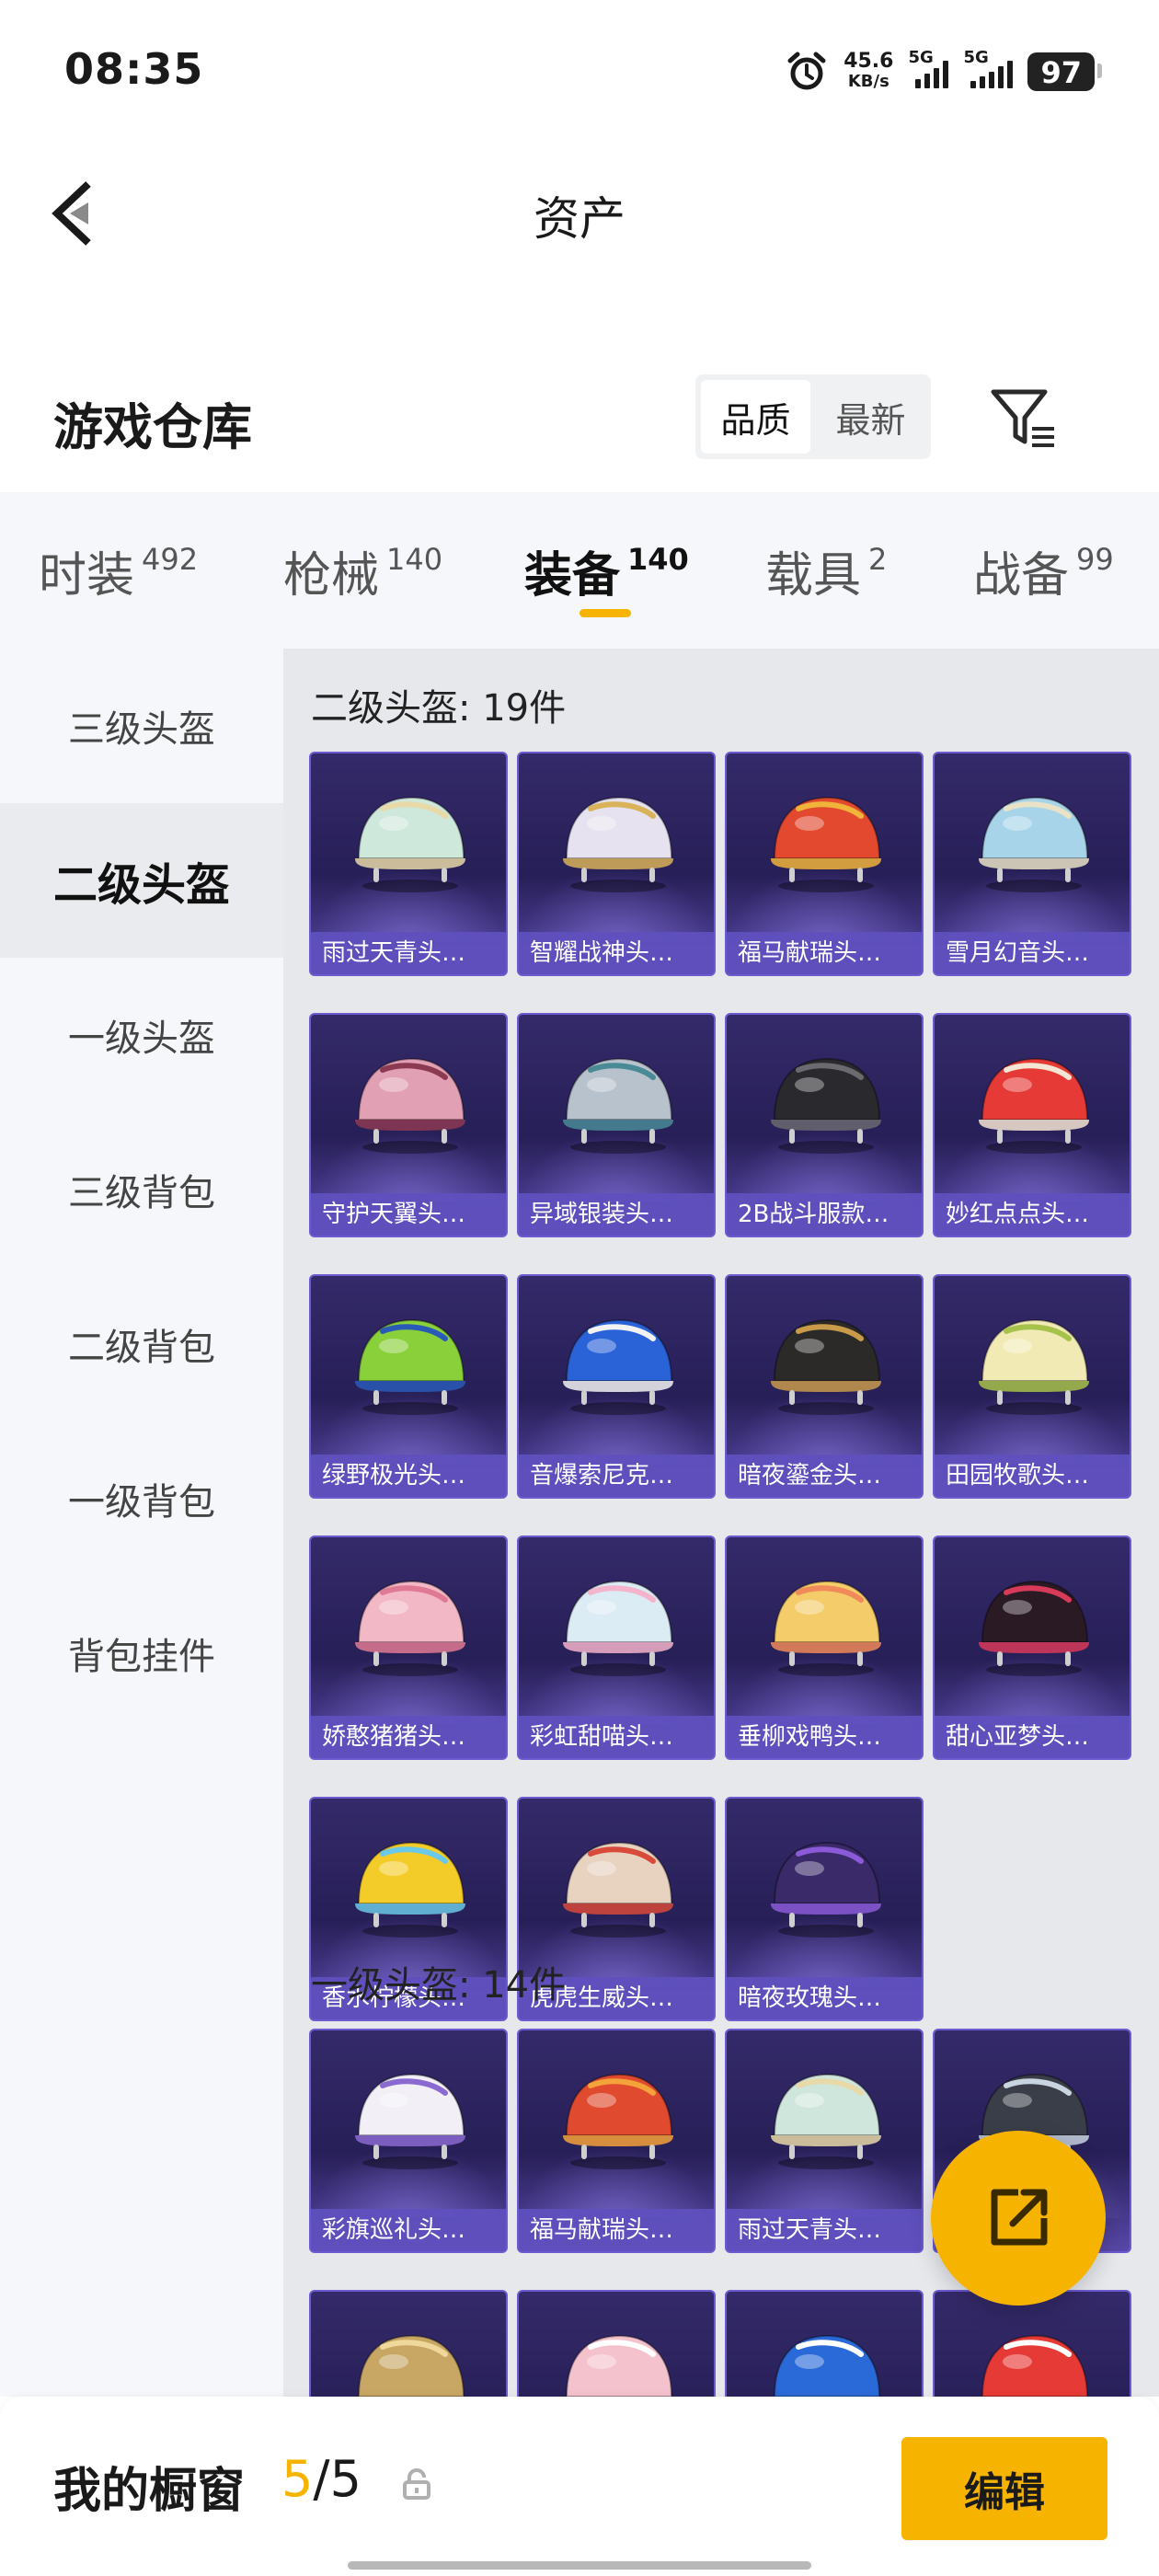 The height and width of the screenshot is (2576, 1159). I want to click on tab-fashion: 时装 492, so click(118, 570).